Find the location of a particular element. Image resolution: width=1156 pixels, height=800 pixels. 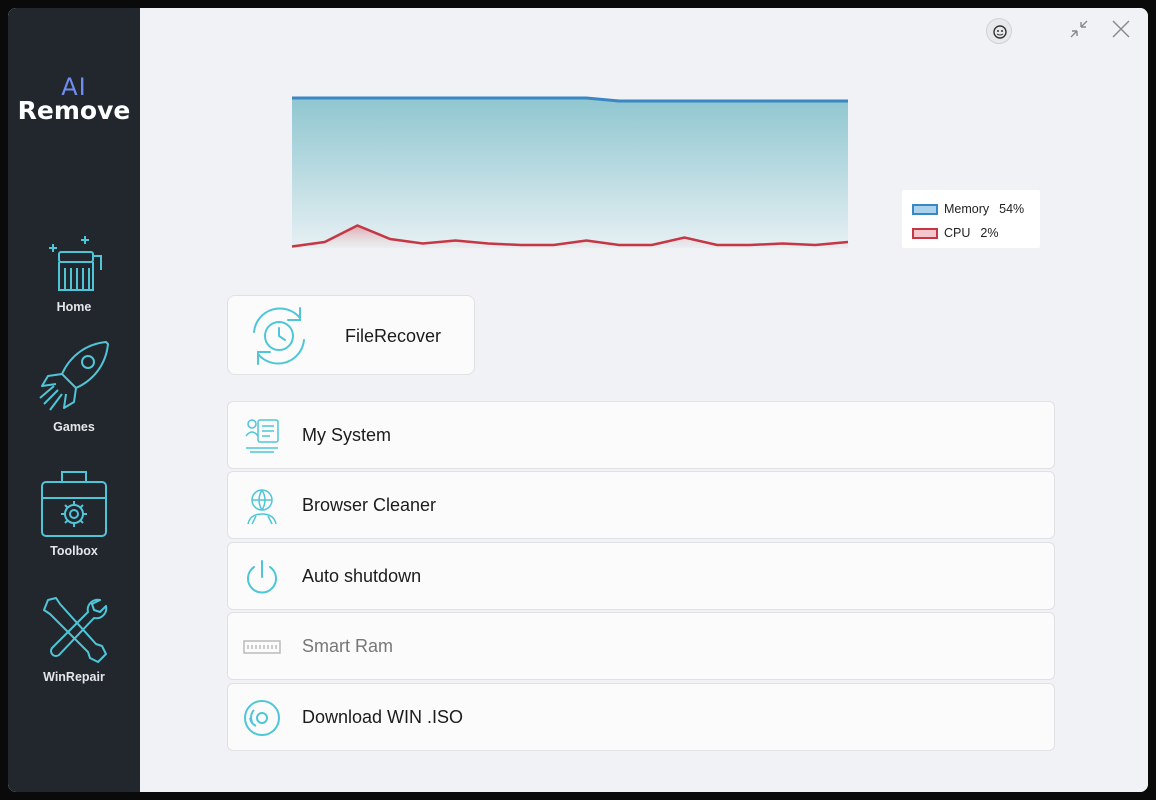

minimize-shrink-icon is located at coordinates (1079, 29).